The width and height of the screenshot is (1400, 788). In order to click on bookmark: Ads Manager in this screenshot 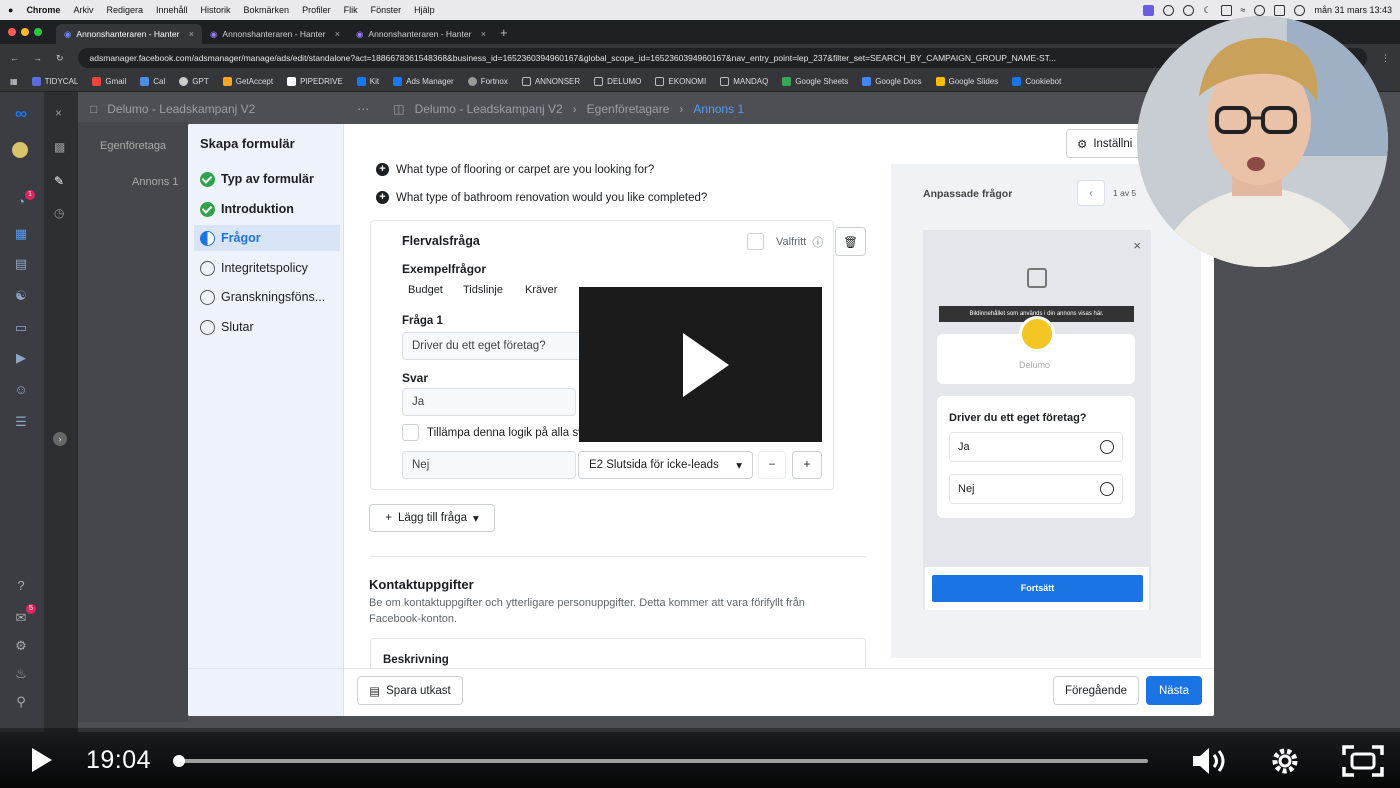, I will do `click(423, 81)`.